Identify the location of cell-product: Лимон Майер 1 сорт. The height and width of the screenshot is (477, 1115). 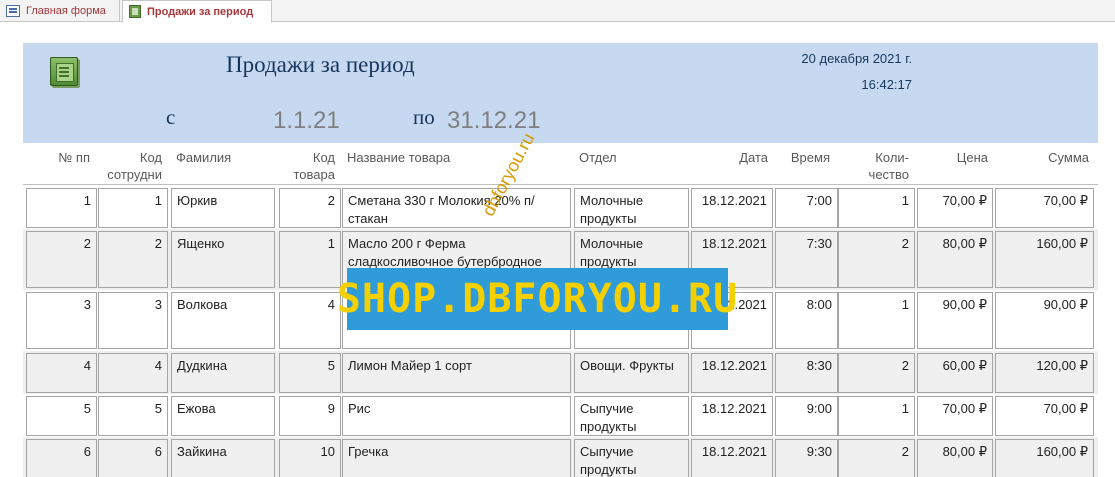
(456, 373).